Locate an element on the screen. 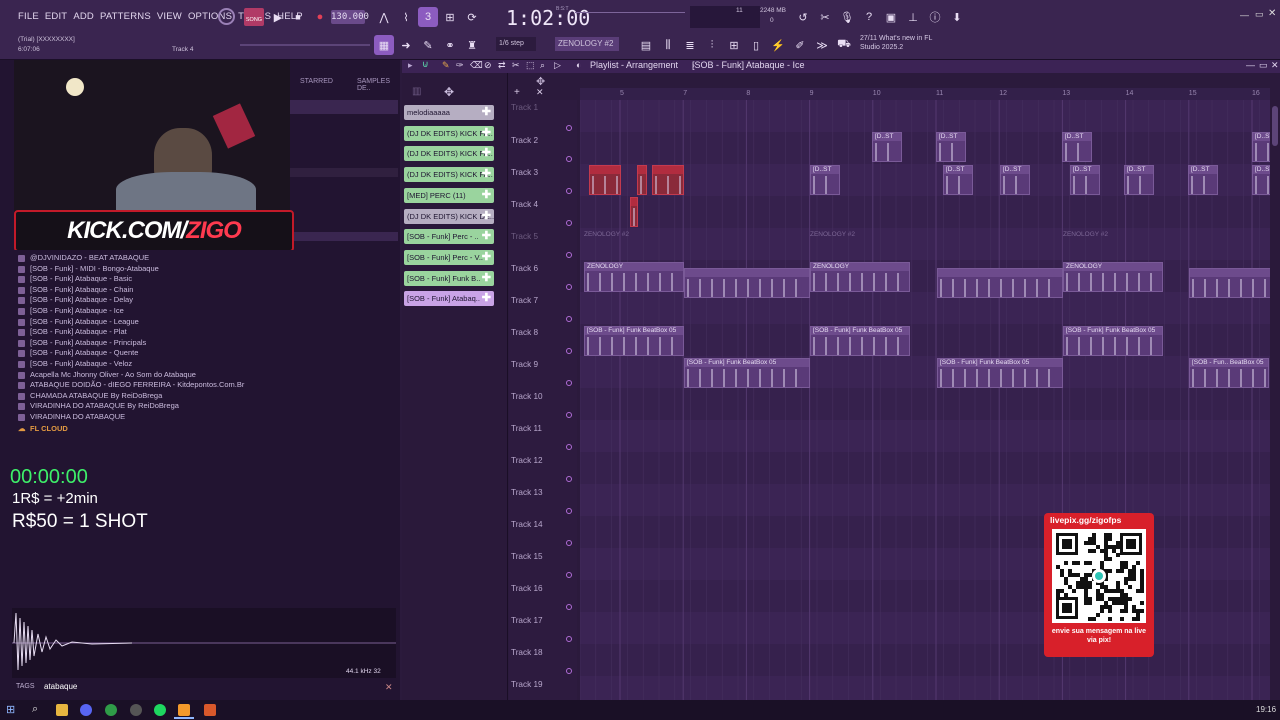 Image resolution: width=1280 pixels, height=720 pixels. browser-file-item: [SOB - Funk] Atabaque - Quente is located at coordinates (200, 353).